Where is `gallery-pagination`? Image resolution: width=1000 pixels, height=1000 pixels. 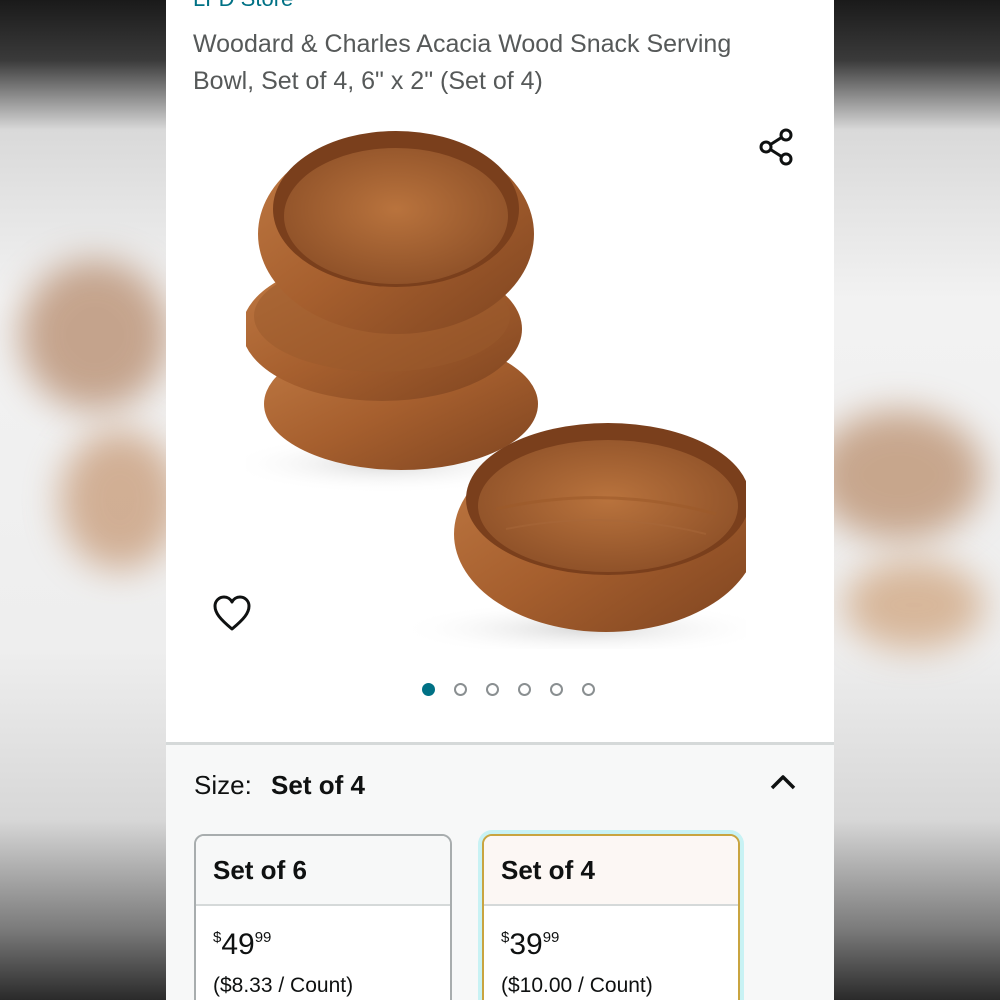
gallery-pagination is located at coordinates (500, 693).